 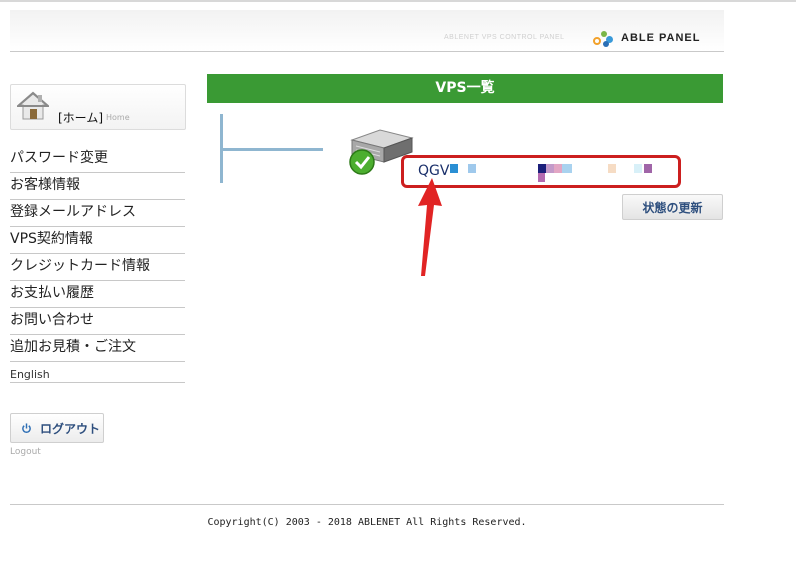 I want to click on logout-label: ログアウト, so click(x=70, y=428).